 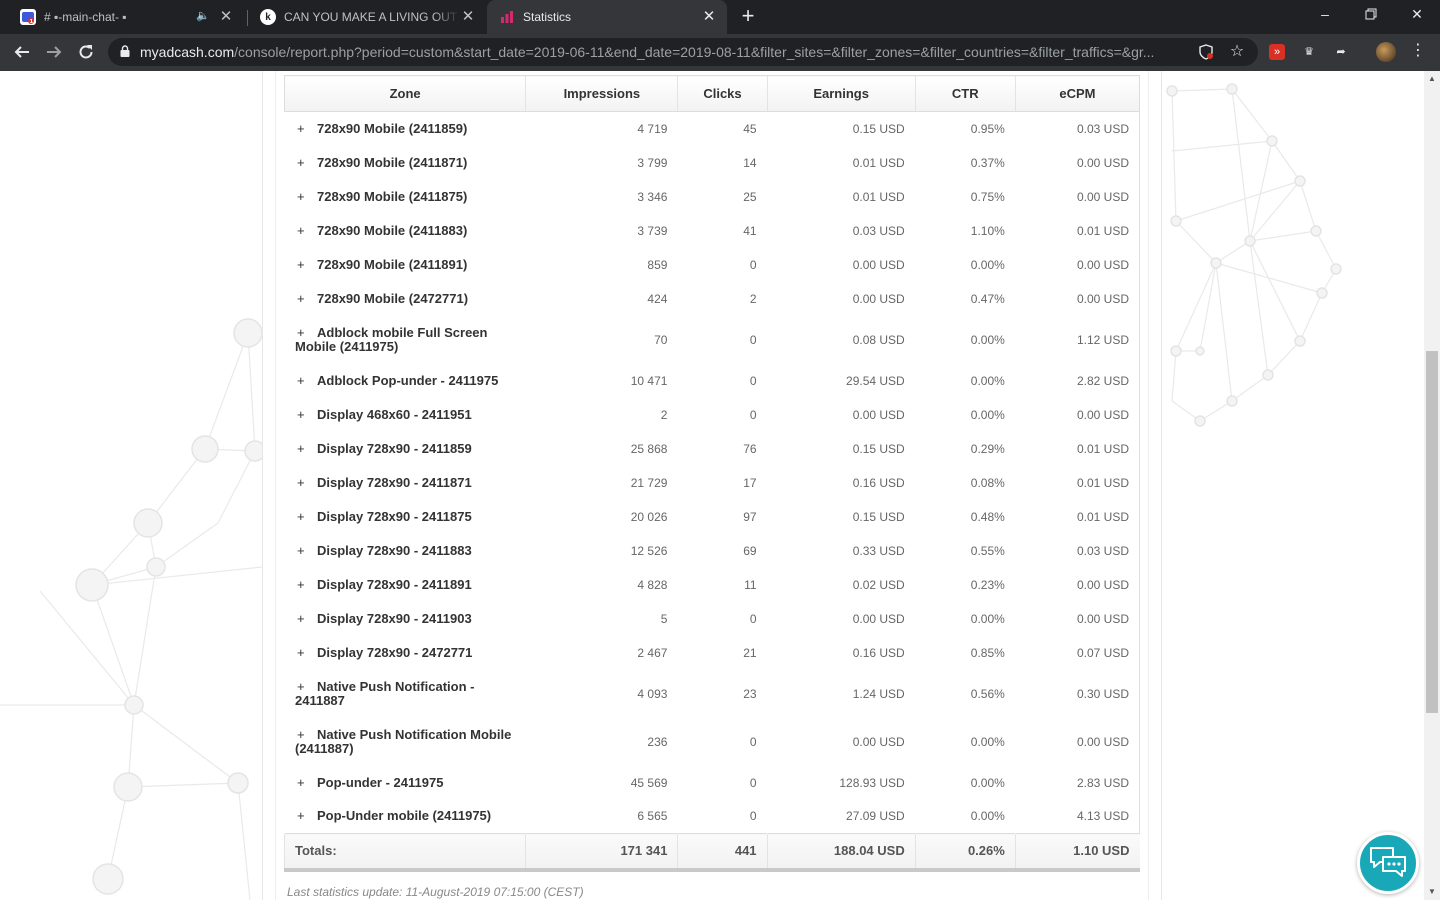 I want to click on zone-name: 728x90 Mobile (2411875), so click(x=392, y=196).